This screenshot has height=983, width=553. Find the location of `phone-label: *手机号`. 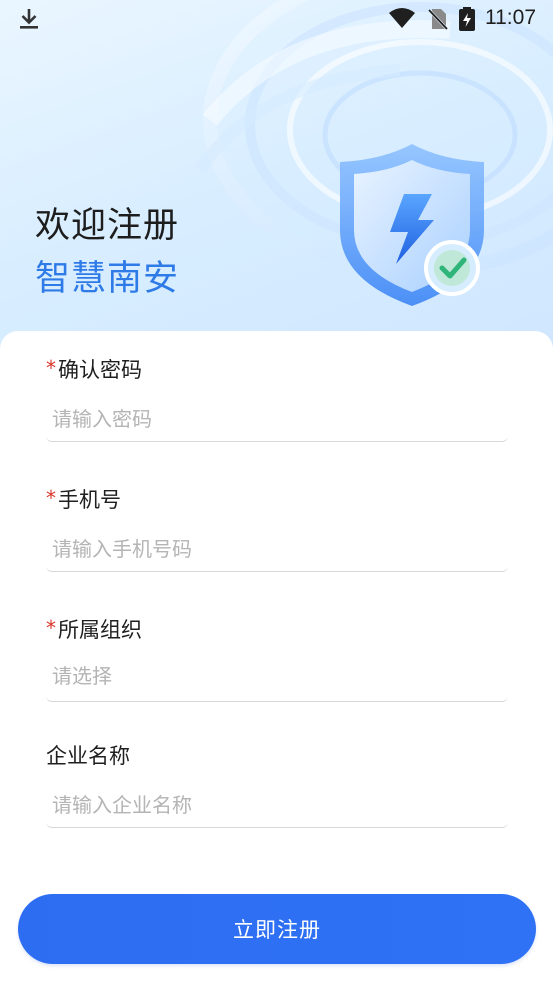

phone-label: *手机号 is located at coordinates (83, 499).